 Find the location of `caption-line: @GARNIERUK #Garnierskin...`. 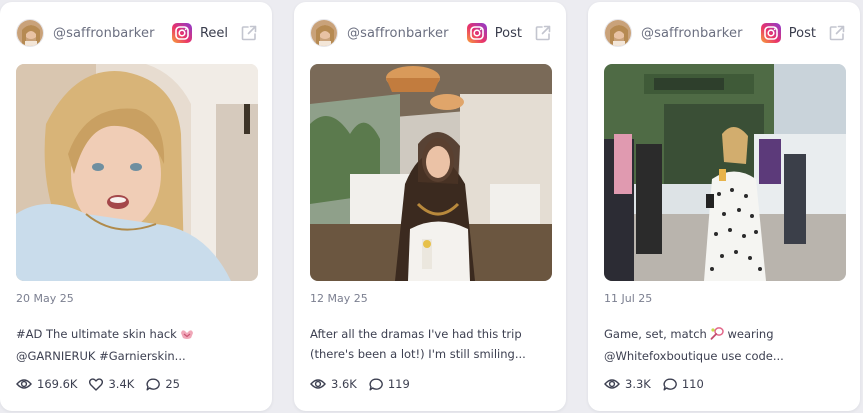

caption-line: @GARNIERUK #Garnierskin... is located at coordinates (101, 356).